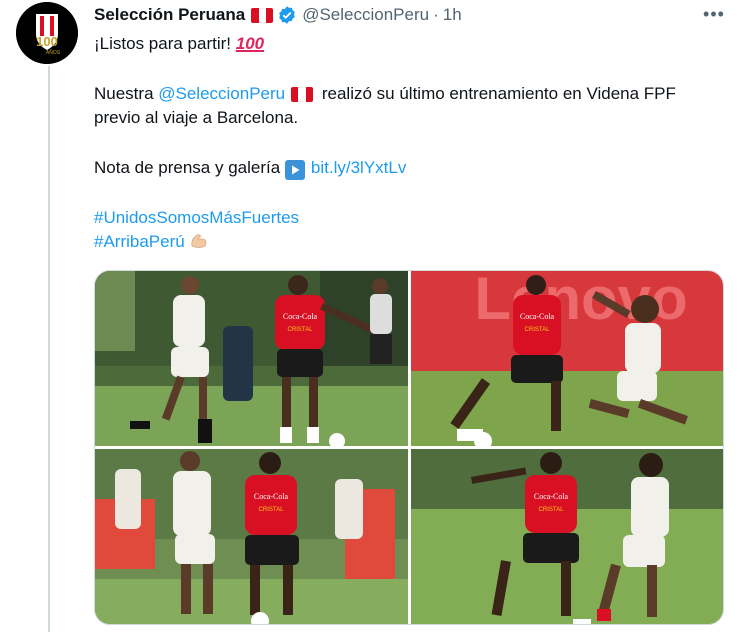 The image size is (740, 632). I want to click on timestamp: 1h, so click(452, 15).